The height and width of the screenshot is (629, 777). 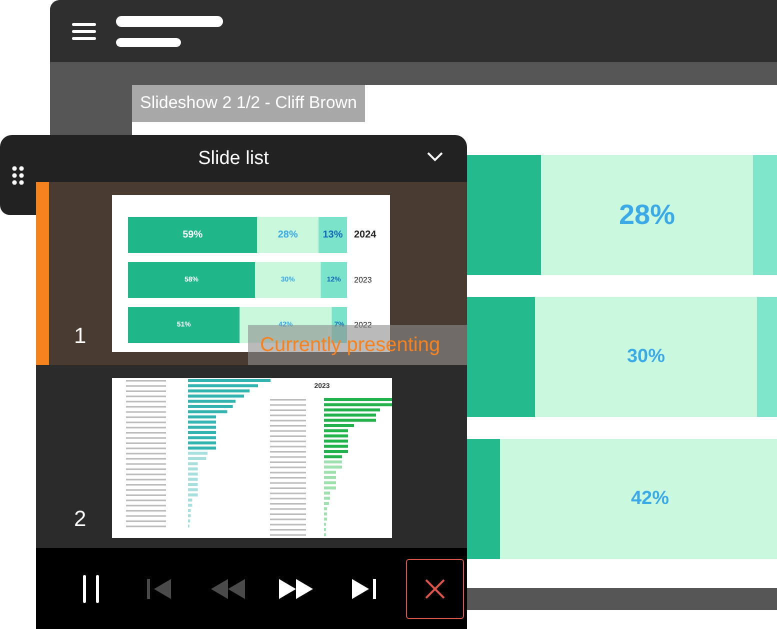 I want to click on category-label: 2023, so click(x=363, y=280).